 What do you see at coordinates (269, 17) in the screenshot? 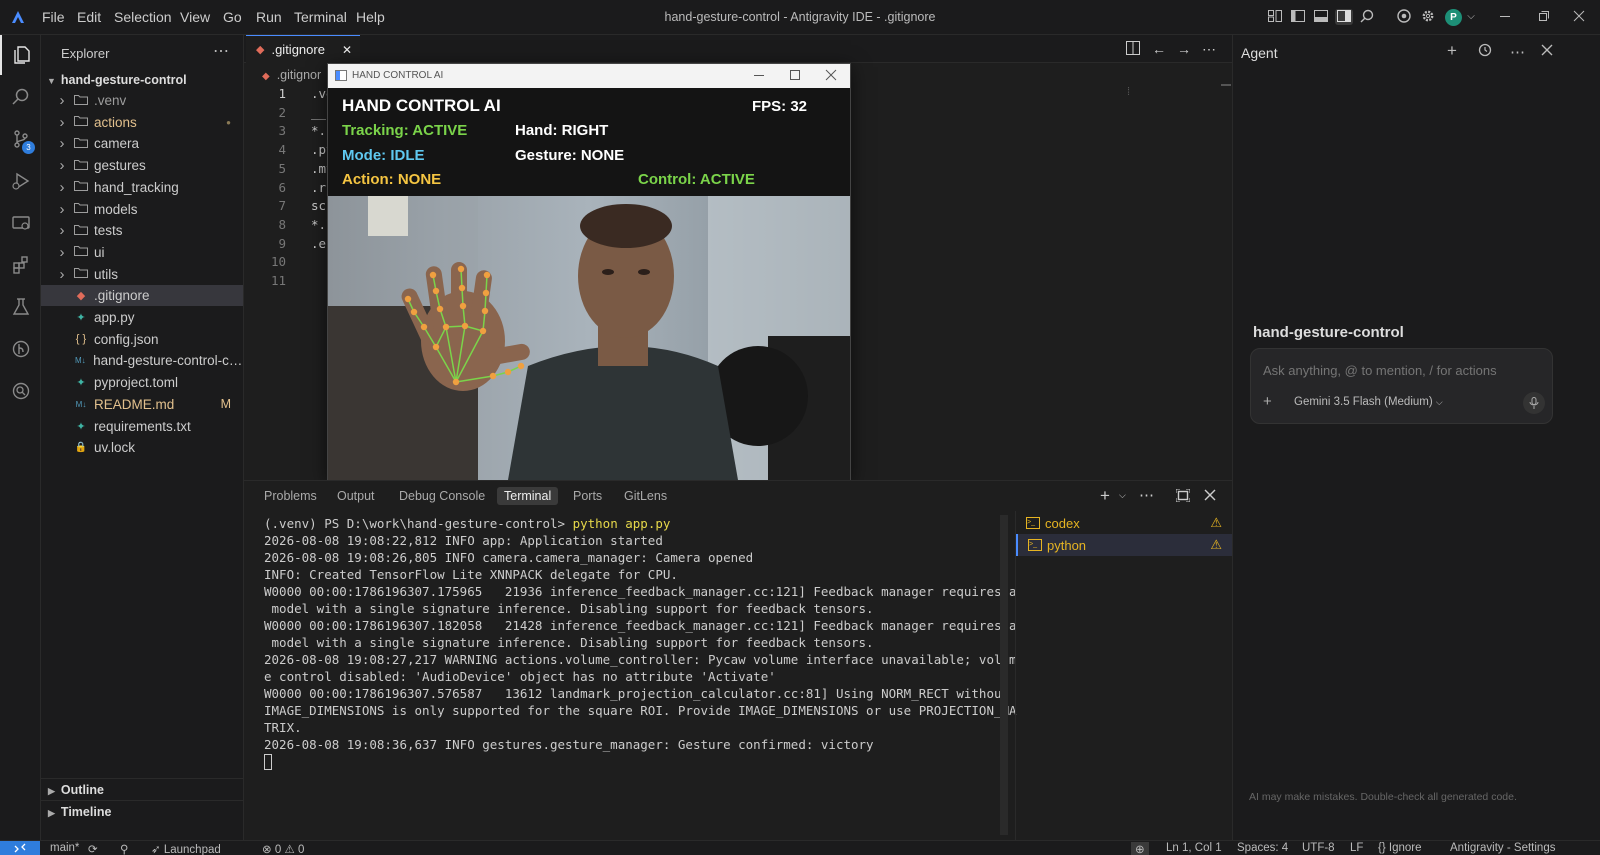
I see `menu-run: Run` at bounding box center [269, 17].